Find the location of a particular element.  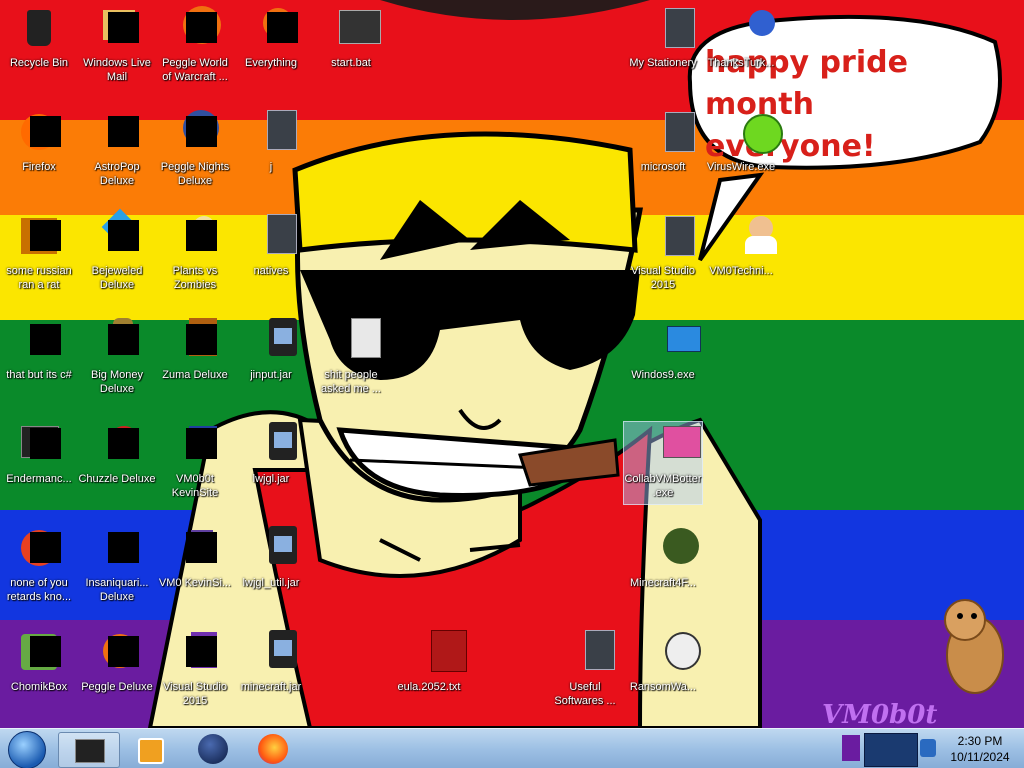

desktop-icon-eula-txt: eula.2052.txt is located at coordinates (429, 662).